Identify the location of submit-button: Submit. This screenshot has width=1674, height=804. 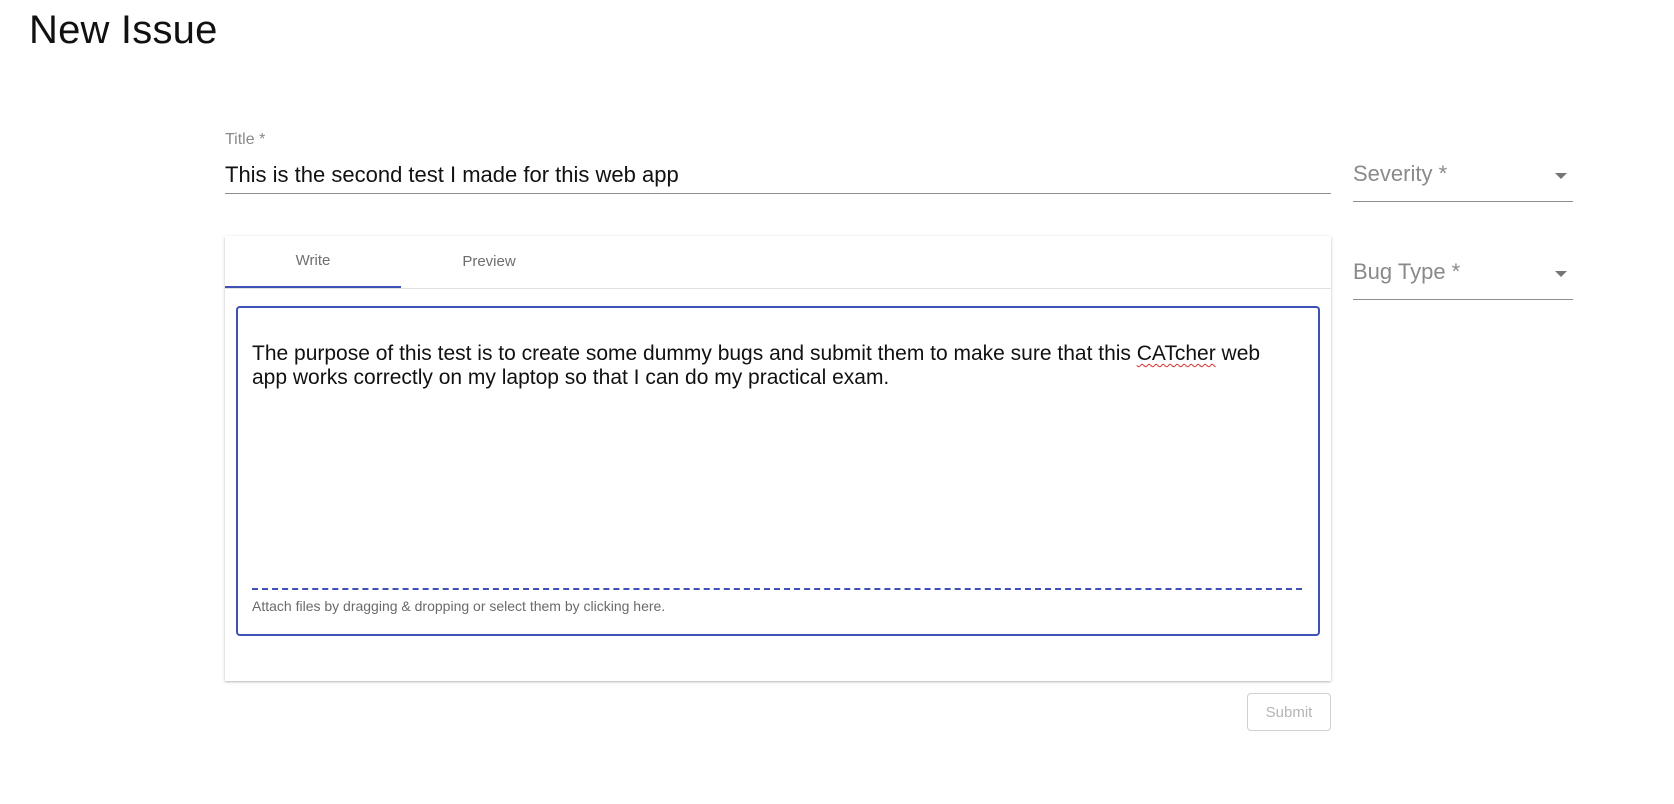
(1289, 712).